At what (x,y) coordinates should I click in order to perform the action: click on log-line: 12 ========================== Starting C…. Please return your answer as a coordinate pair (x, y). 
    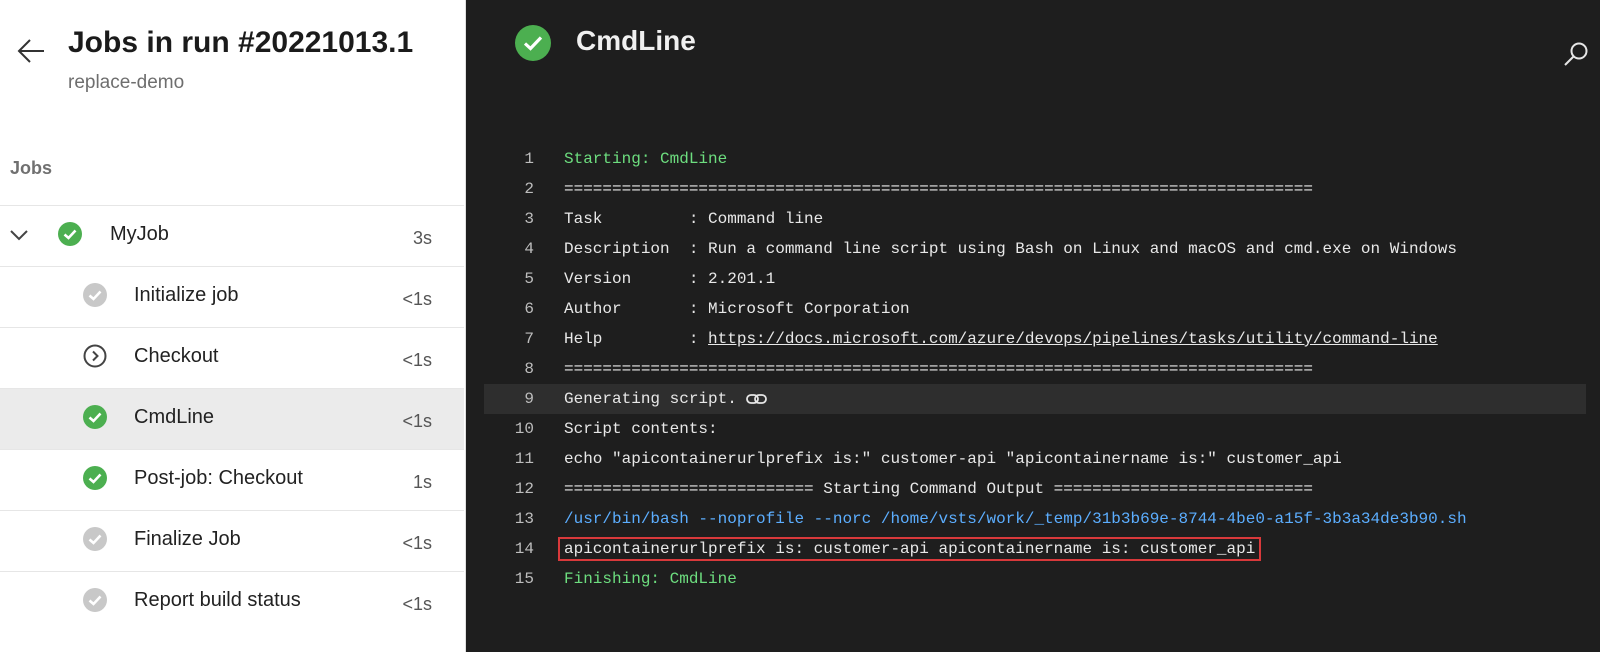
    Looking at the image, I should click on (1035, 489).